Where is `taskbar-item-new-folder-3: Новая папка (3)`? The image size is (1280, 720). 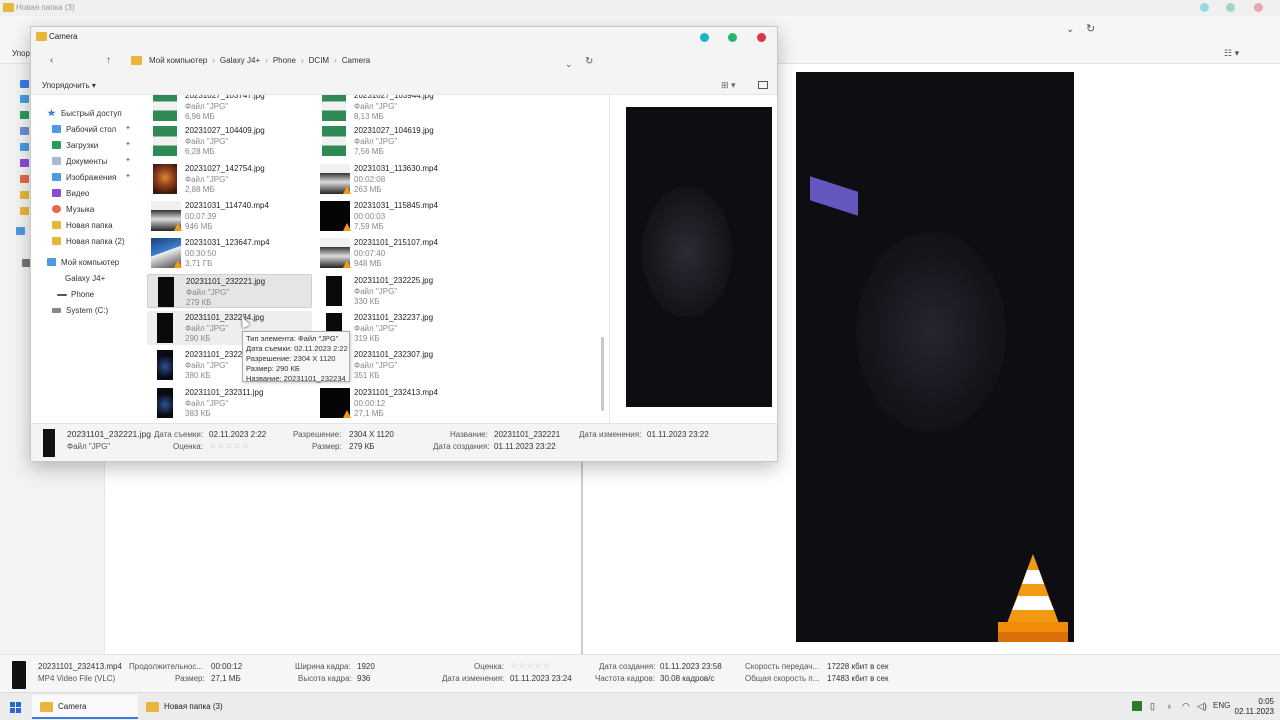
taskbar-item-new-folder-3: Новая папка (3) is located at coordinates (197, 707).